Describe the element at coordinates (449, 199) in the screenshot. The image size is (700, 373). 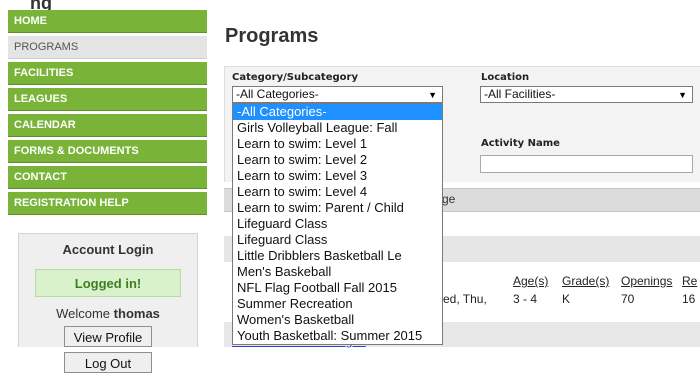
I see `toolbar-text-fragment: ge` at that location.